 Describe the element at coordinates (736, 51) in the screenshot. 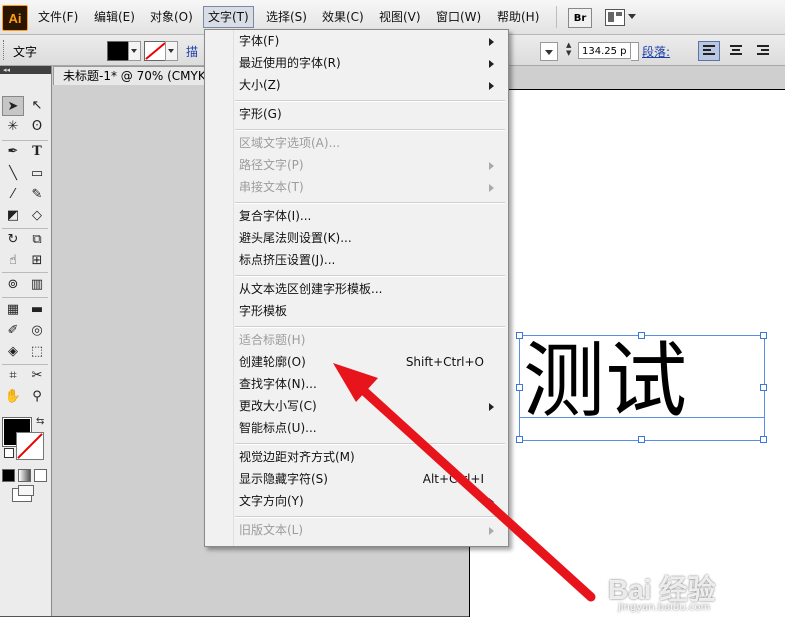

I see `align-center-button` at that location.